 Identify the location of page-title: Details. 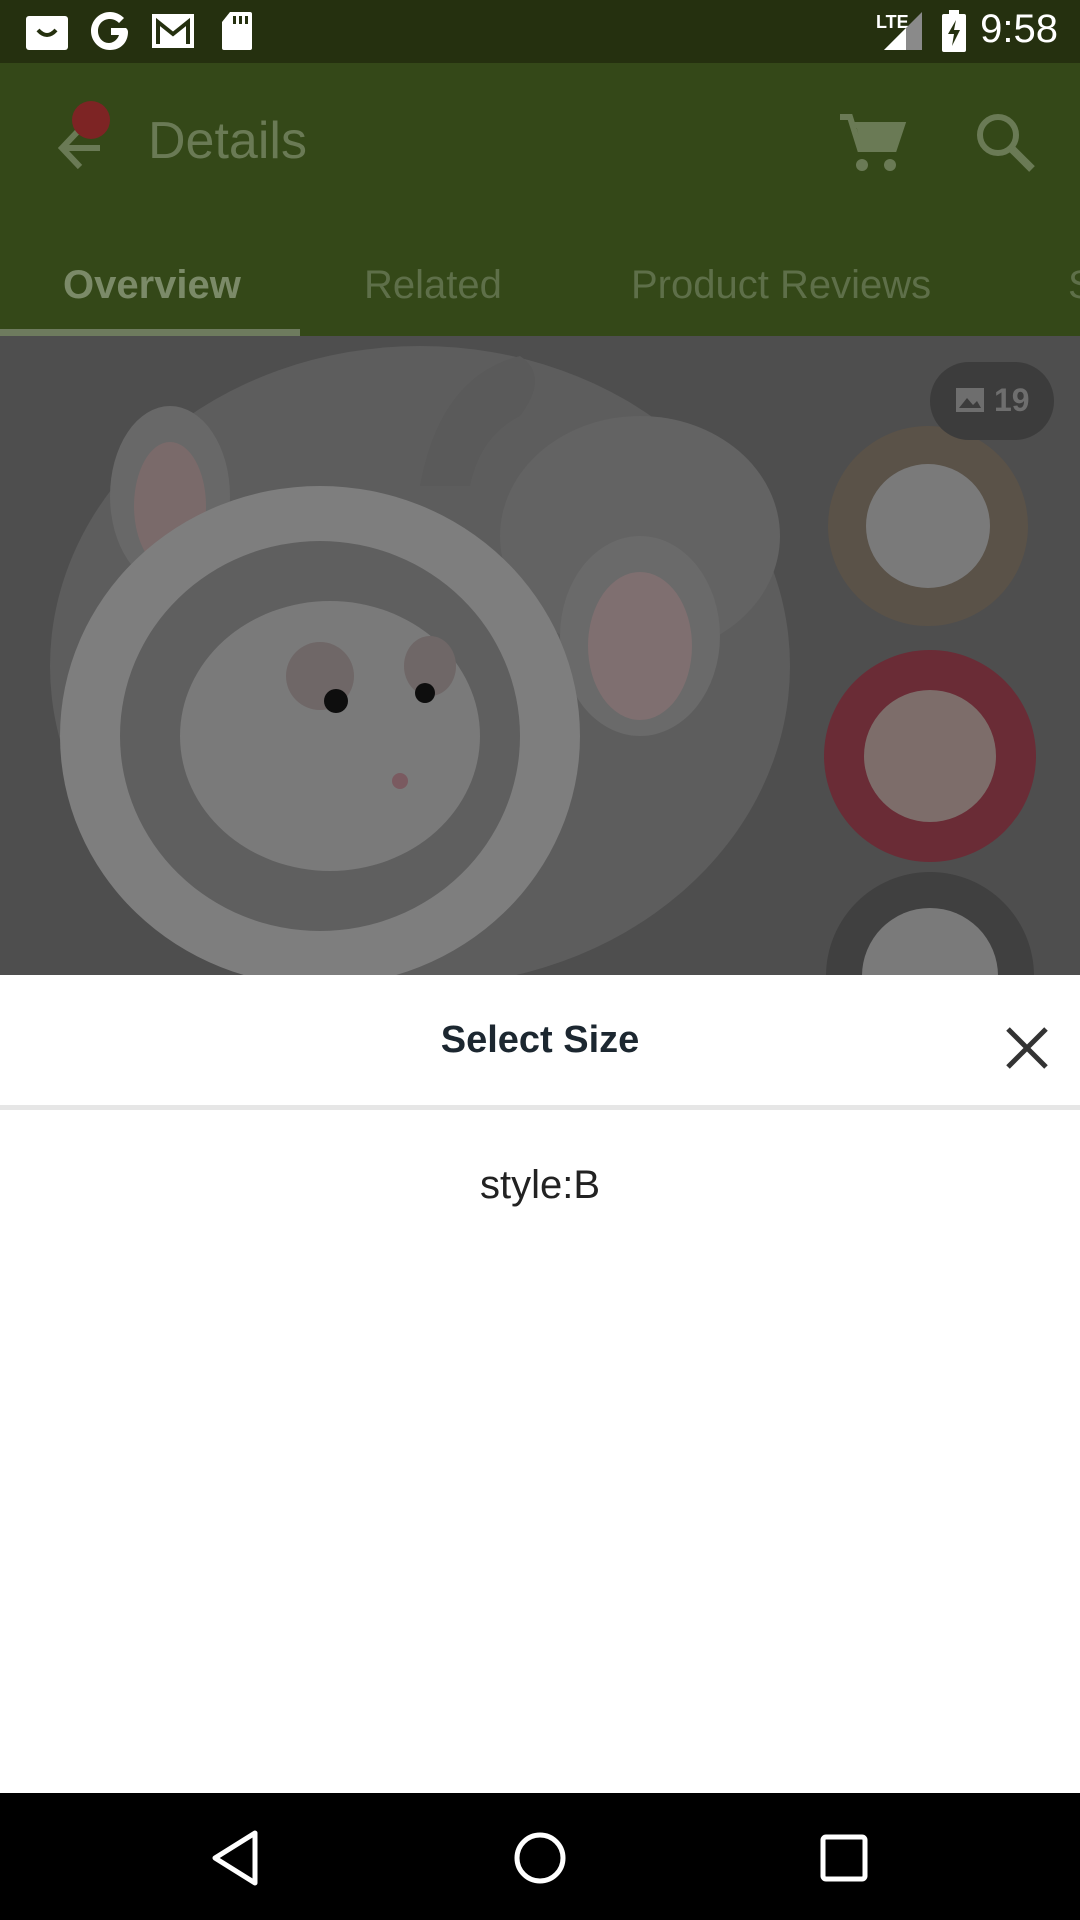
(227, 141).